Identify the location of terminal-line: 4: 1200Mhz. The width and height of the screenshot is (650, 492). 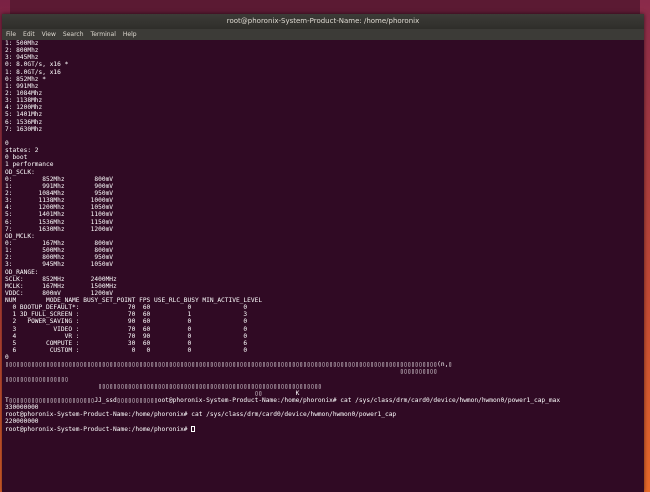
(24, 108).